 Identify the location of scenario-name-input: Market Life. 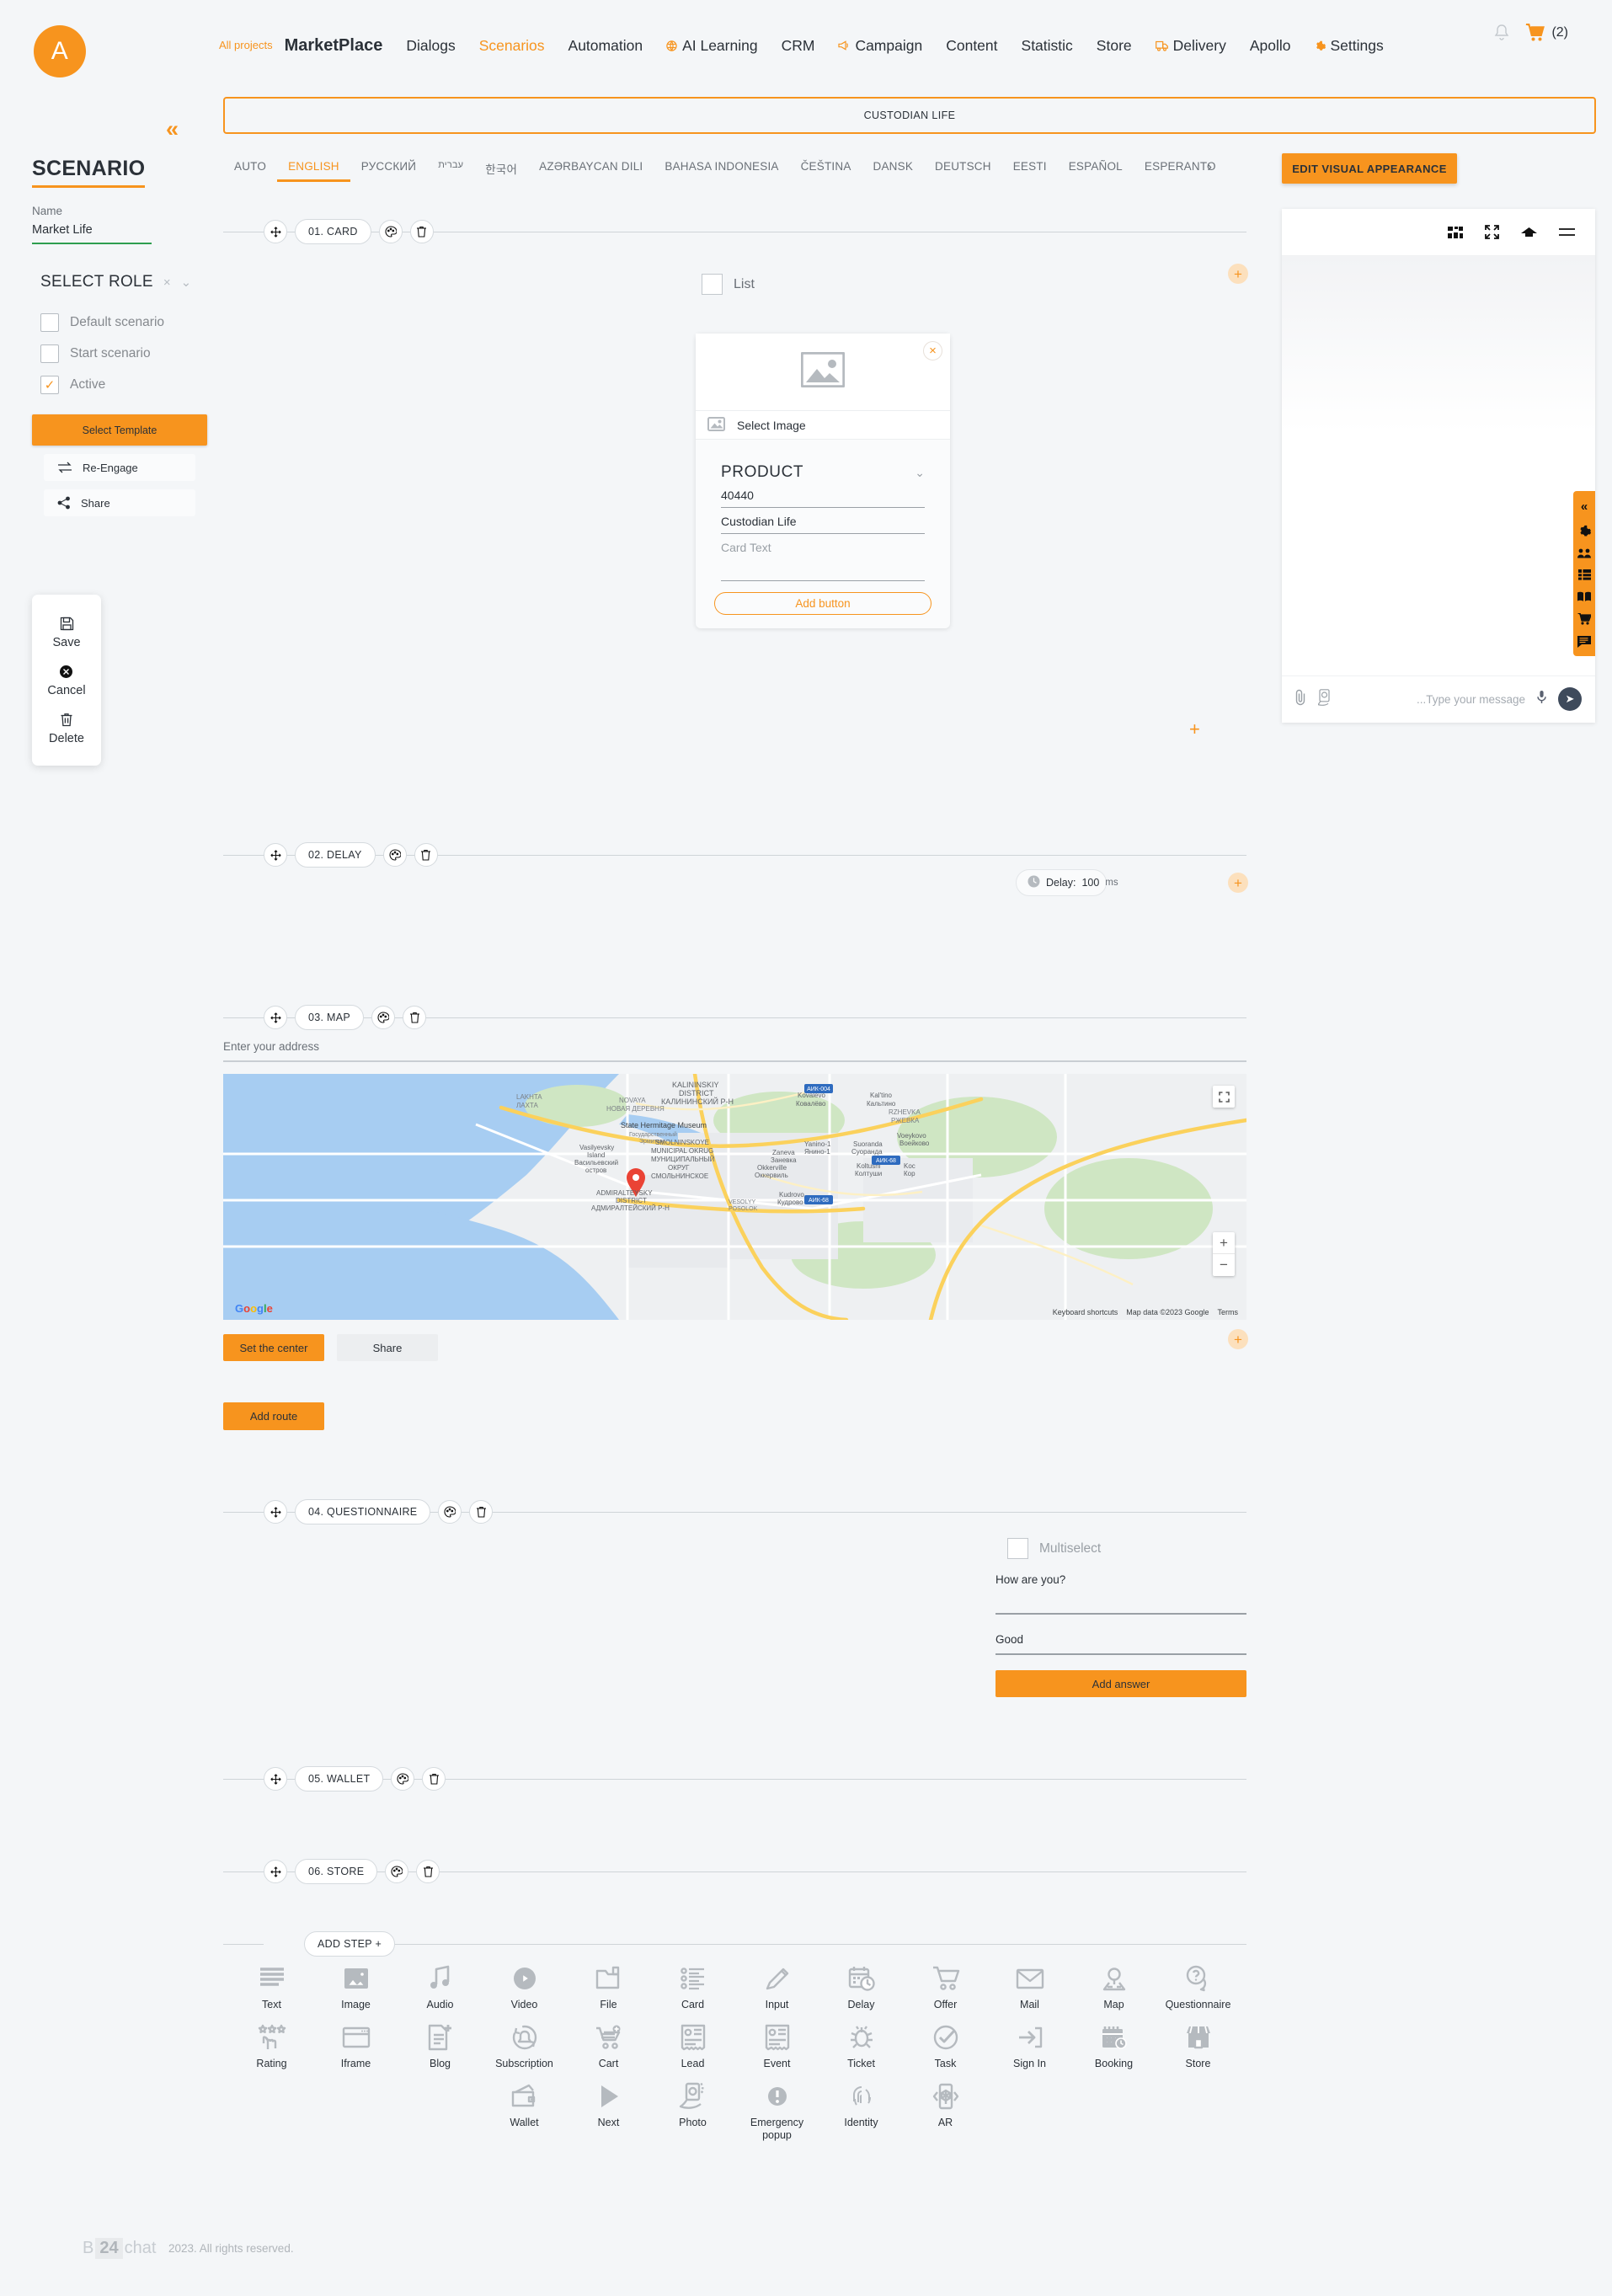
(92, 233).